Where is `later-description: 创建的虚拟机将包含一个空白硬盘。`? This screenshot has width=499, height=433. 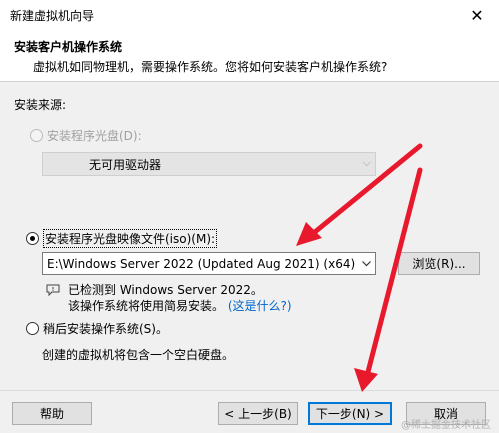
later-description: 创建的虚拟机将包含一个空白硬盘。 is located at coordinates (138, 355).